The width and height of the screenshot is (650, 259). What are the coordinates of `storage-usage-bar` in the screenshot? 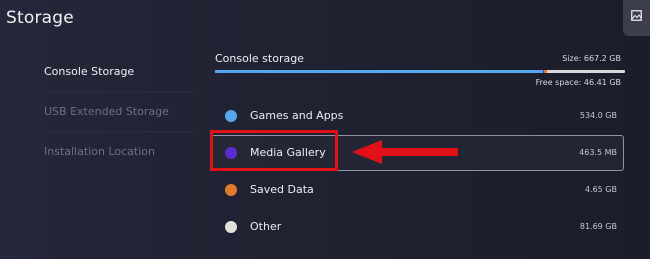 It's located at (420, 71).